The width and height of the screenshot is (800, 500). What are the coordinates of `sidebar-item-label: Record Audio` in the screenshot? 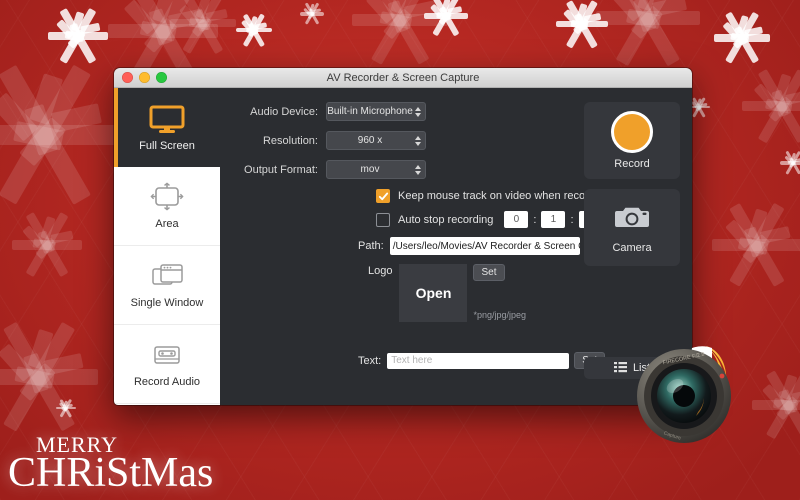 It's located at (167, 382).